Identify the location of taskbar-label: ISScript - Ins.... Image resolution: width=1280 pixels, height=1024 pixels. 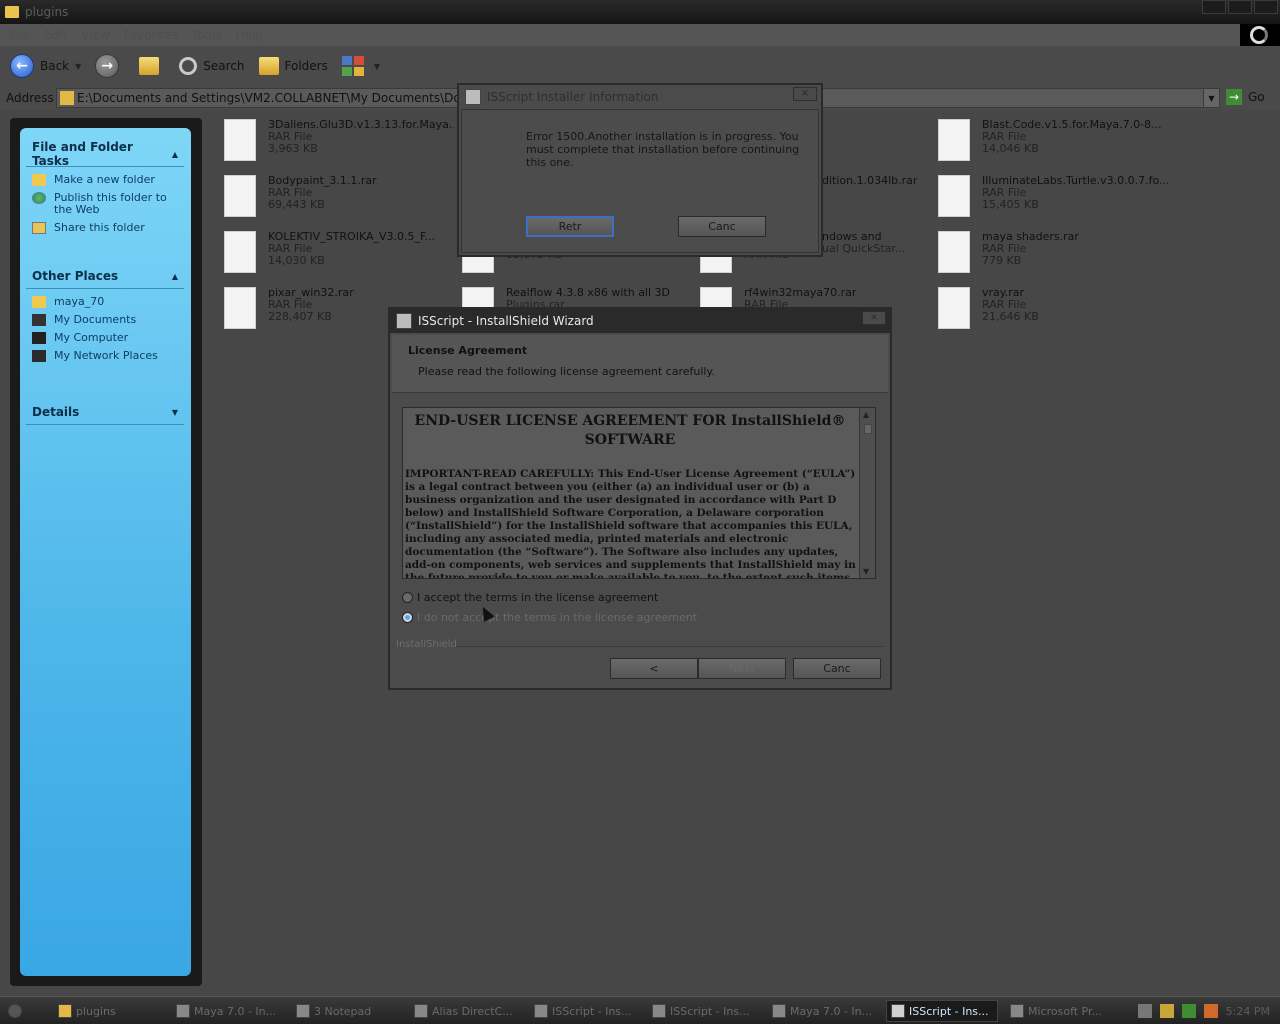
(592, 1011).